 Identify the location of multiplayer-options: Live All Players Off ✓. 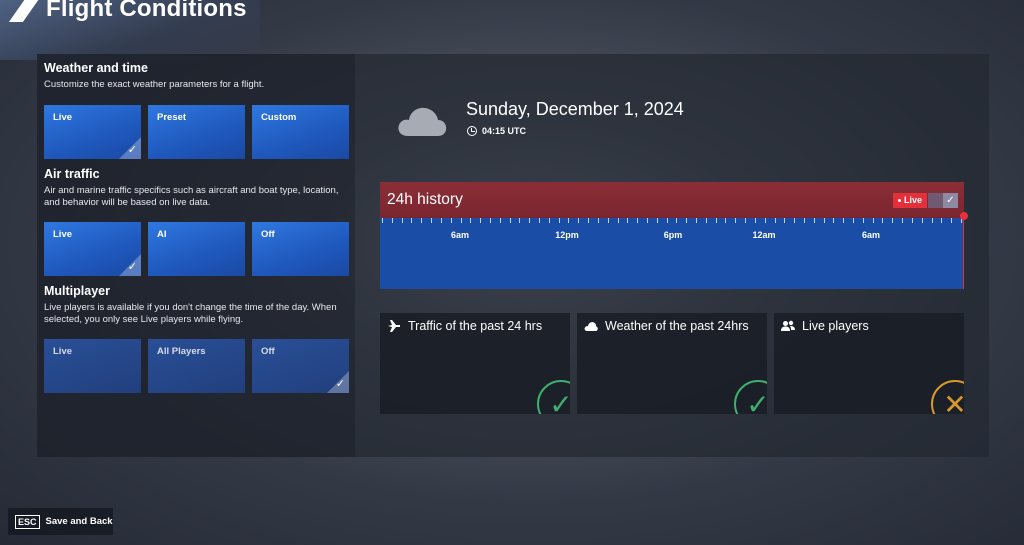
(196, 366).